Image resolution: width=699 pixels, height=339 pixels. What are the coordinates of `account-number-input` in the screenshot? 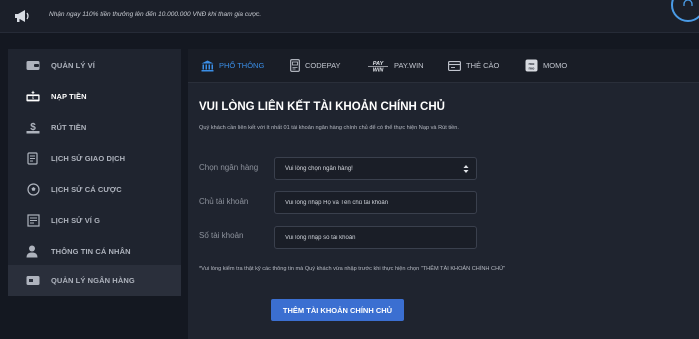 It's located at (375, 237).